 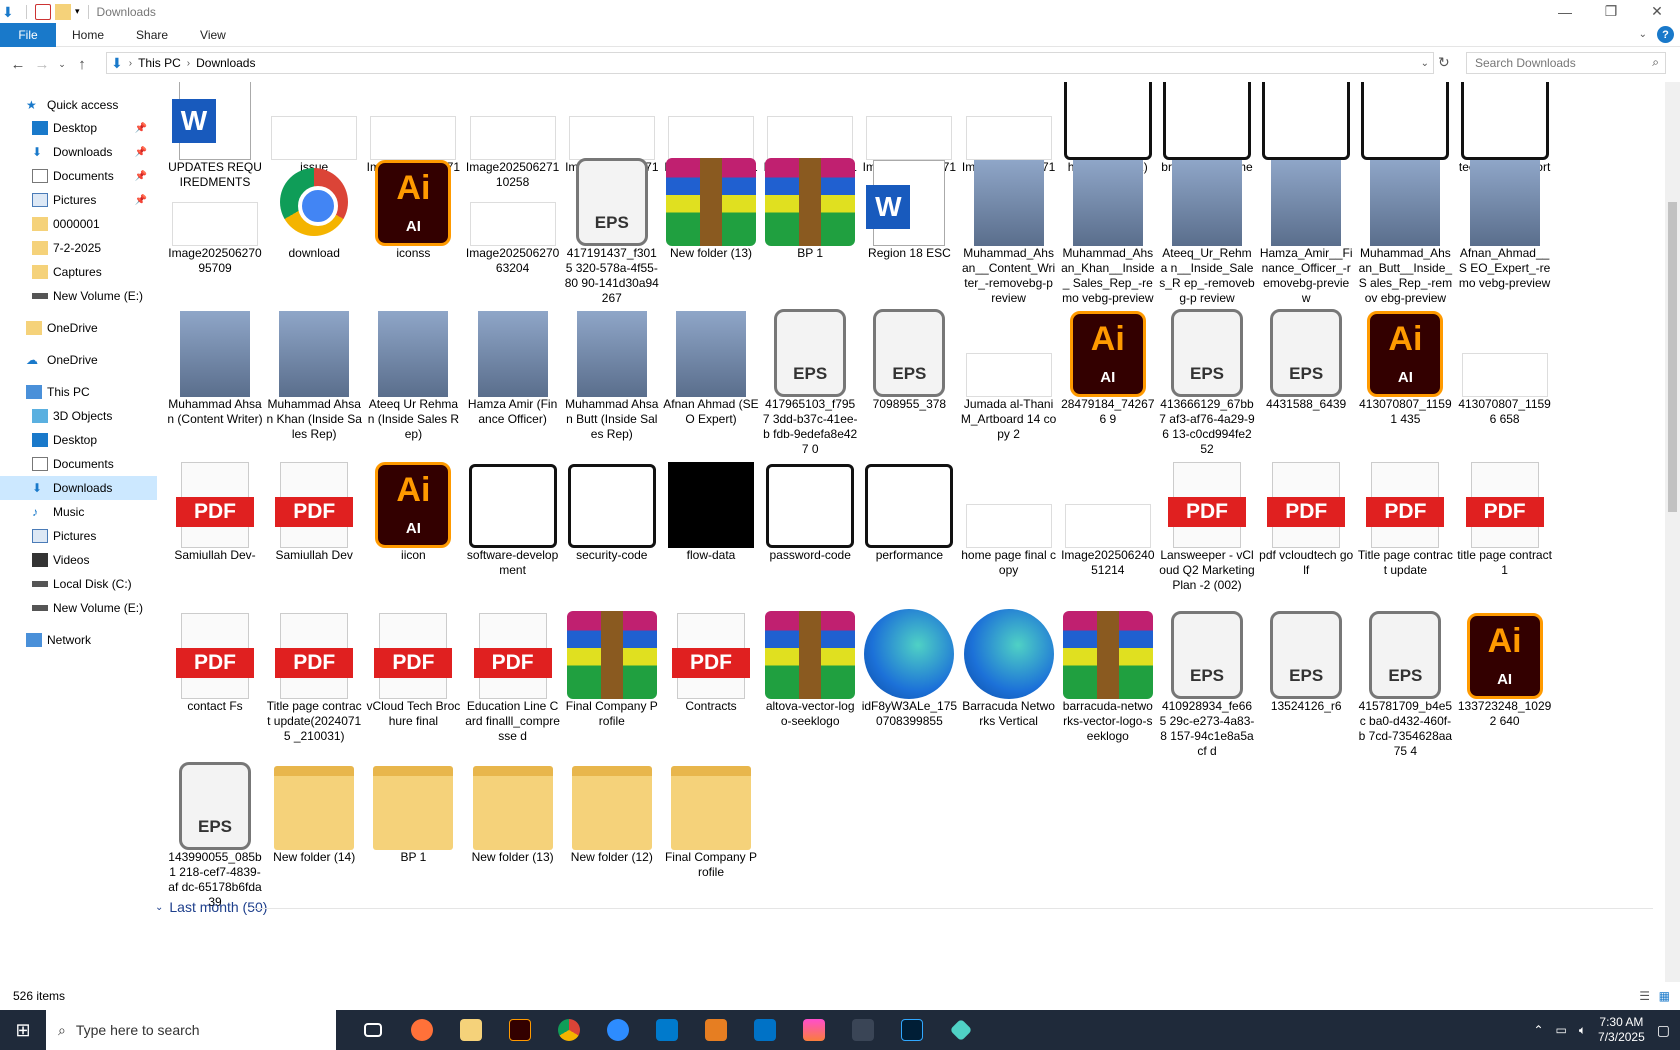 I want to click on file-item: New folder (14), so click(x=314, y=812).